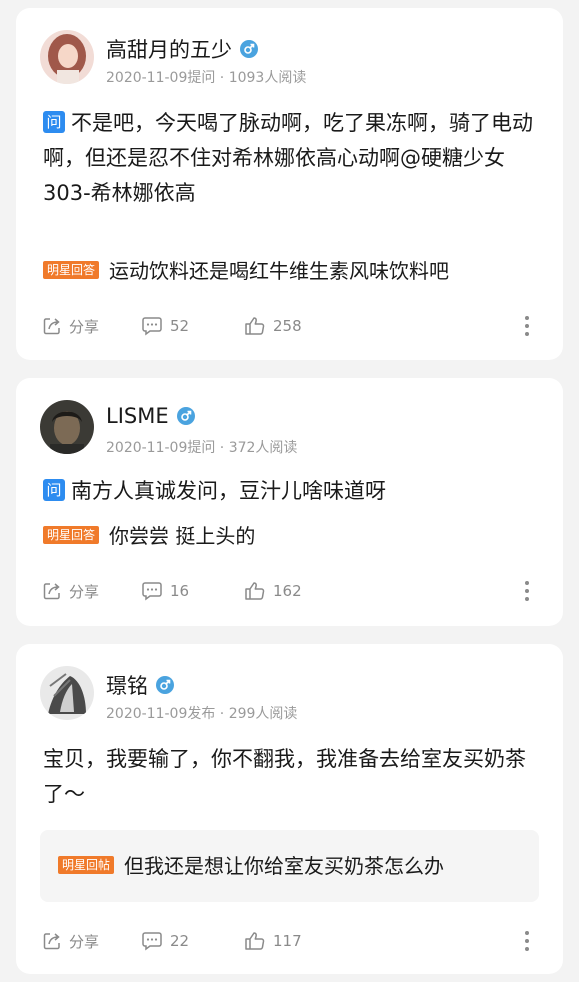 The height and width of the screenshot is (982, 579). I want to click on like-button: 258, so click(273, 326).